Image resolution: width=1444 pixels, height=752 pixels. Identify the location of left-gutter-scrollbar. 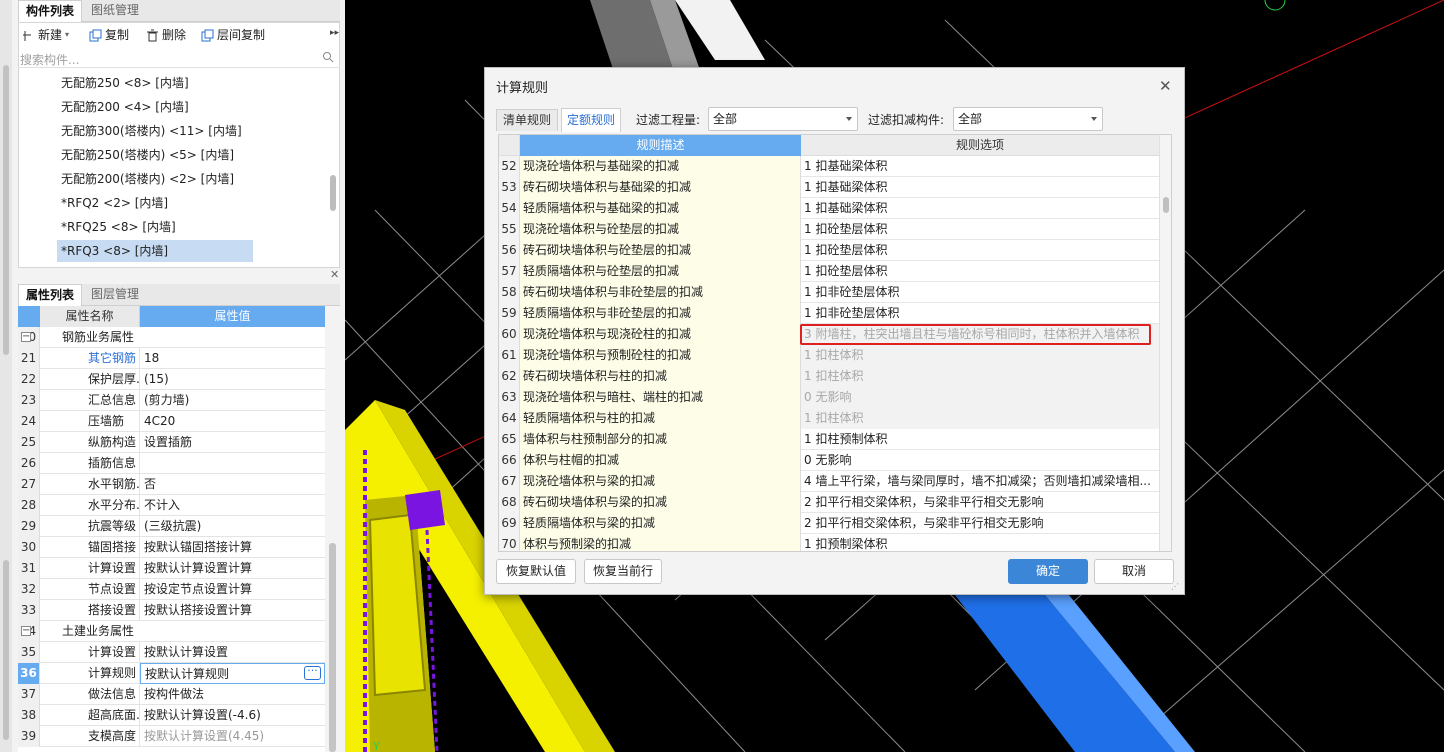
(6, 210).